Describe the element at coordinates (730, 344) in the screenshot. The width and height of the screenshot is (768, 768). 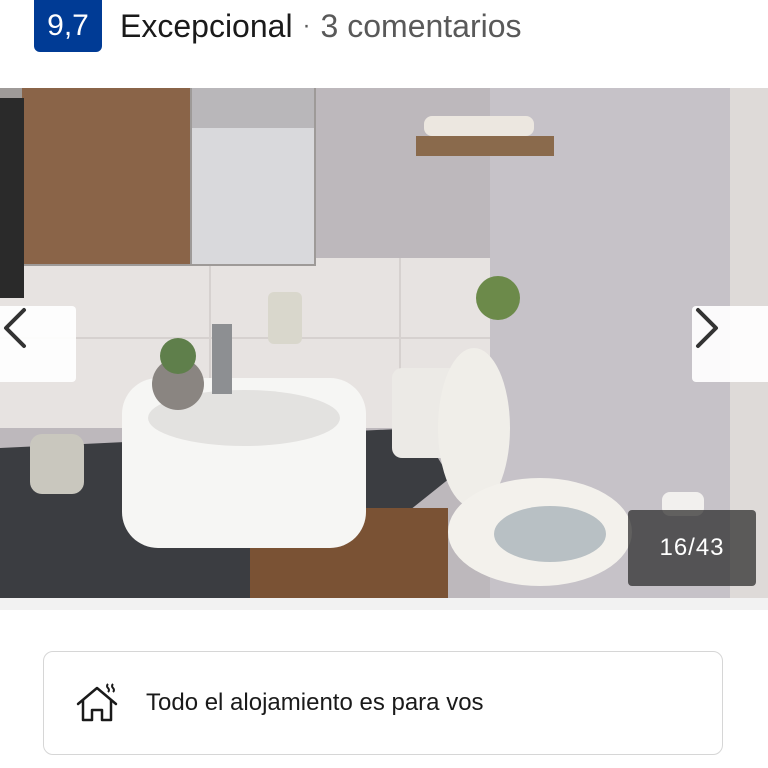
I see `next-photo-button` at that location.